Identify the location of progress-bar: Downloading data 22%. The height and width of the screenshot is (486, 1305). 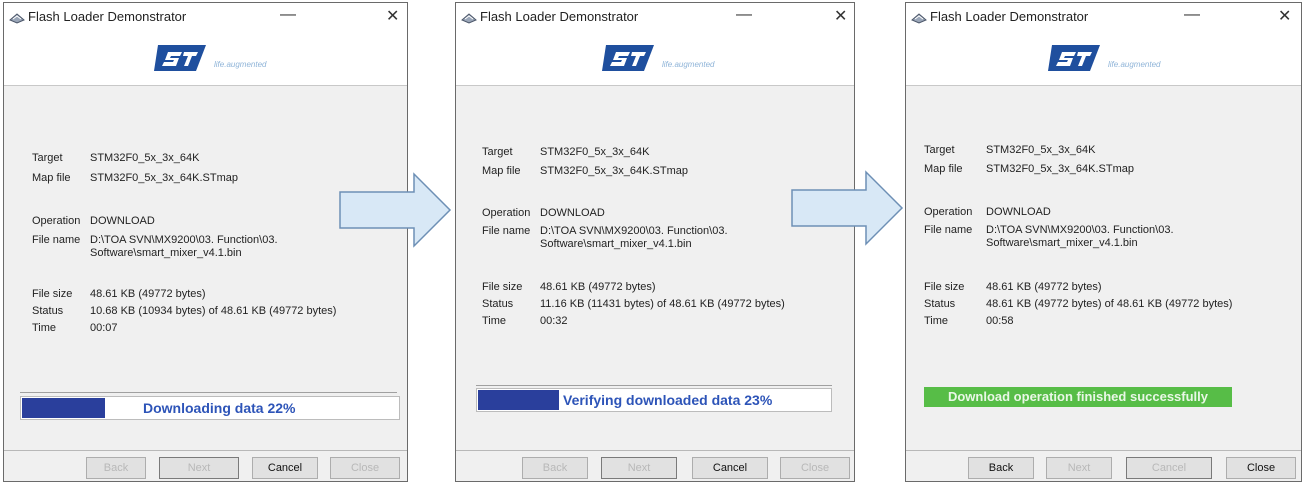
(210, 408).